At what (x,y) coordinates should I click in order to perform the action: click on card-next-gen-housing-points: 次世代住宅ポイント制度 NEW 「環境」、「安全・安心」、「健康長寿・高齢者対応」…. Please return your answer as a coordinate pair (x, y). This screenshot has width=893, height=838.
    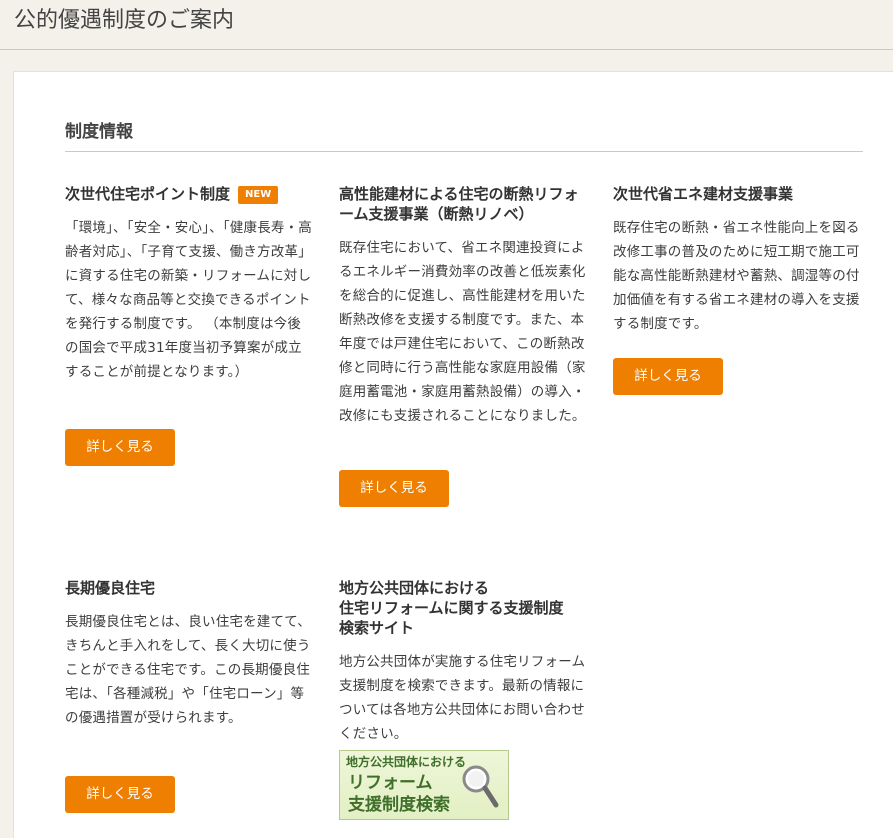
    Looking at the image, I should click on (189, 284).